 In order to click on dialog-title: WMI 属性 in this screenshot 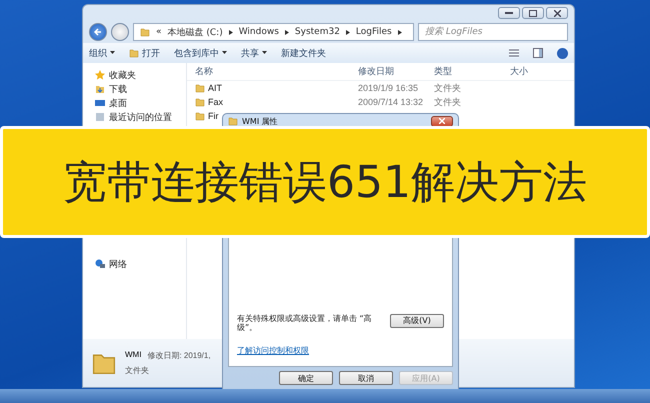, I will do `click(260, 121)`.